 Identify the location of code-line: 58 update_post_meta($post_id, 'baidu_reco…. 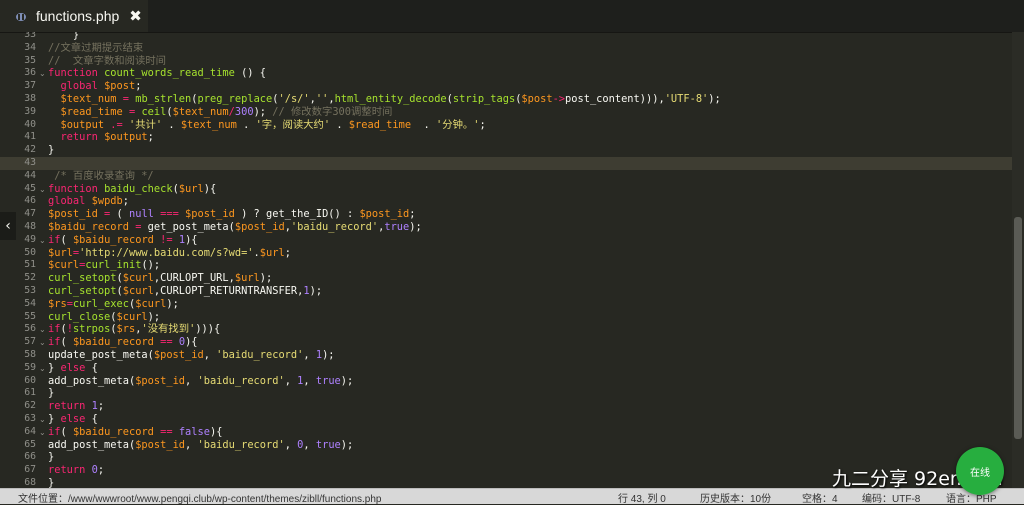
(506, 355).